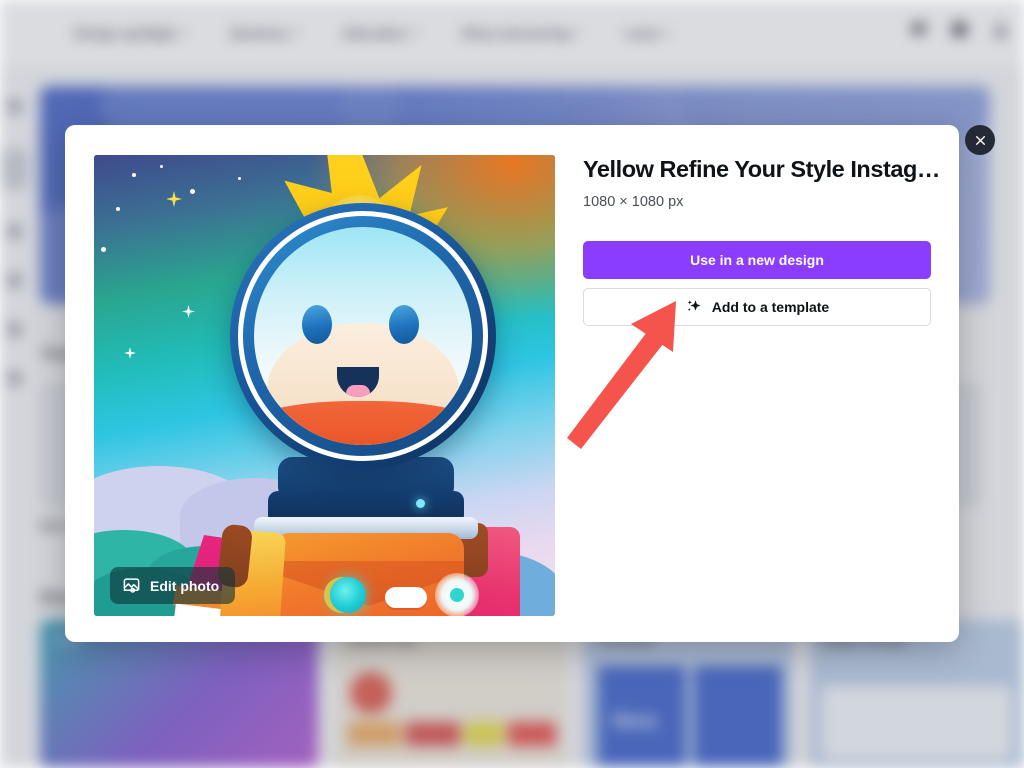 The height and width of the screenshot is (768, 1024). I want to click on use-in-new-design-button: Use in a new design, so click(757, 259).